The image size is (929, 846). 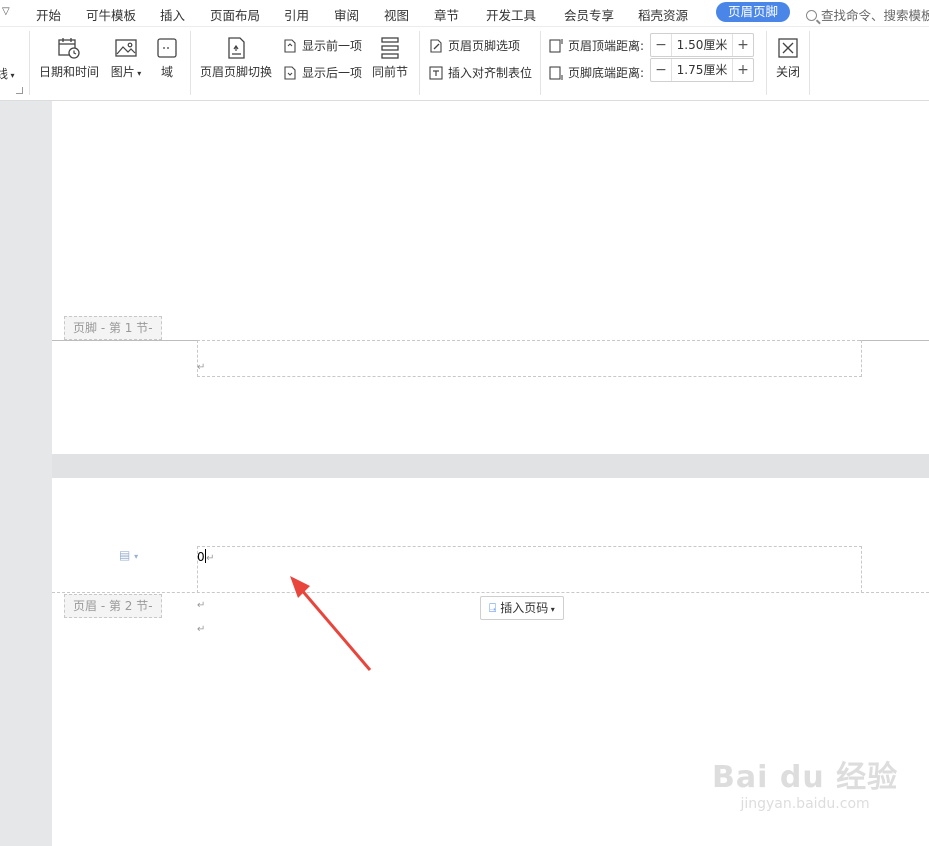 What do you see at coordinates (68, 72) in the screenshot?
I see `date-time-label: 日期和时间` at bounding box center [68, 72].